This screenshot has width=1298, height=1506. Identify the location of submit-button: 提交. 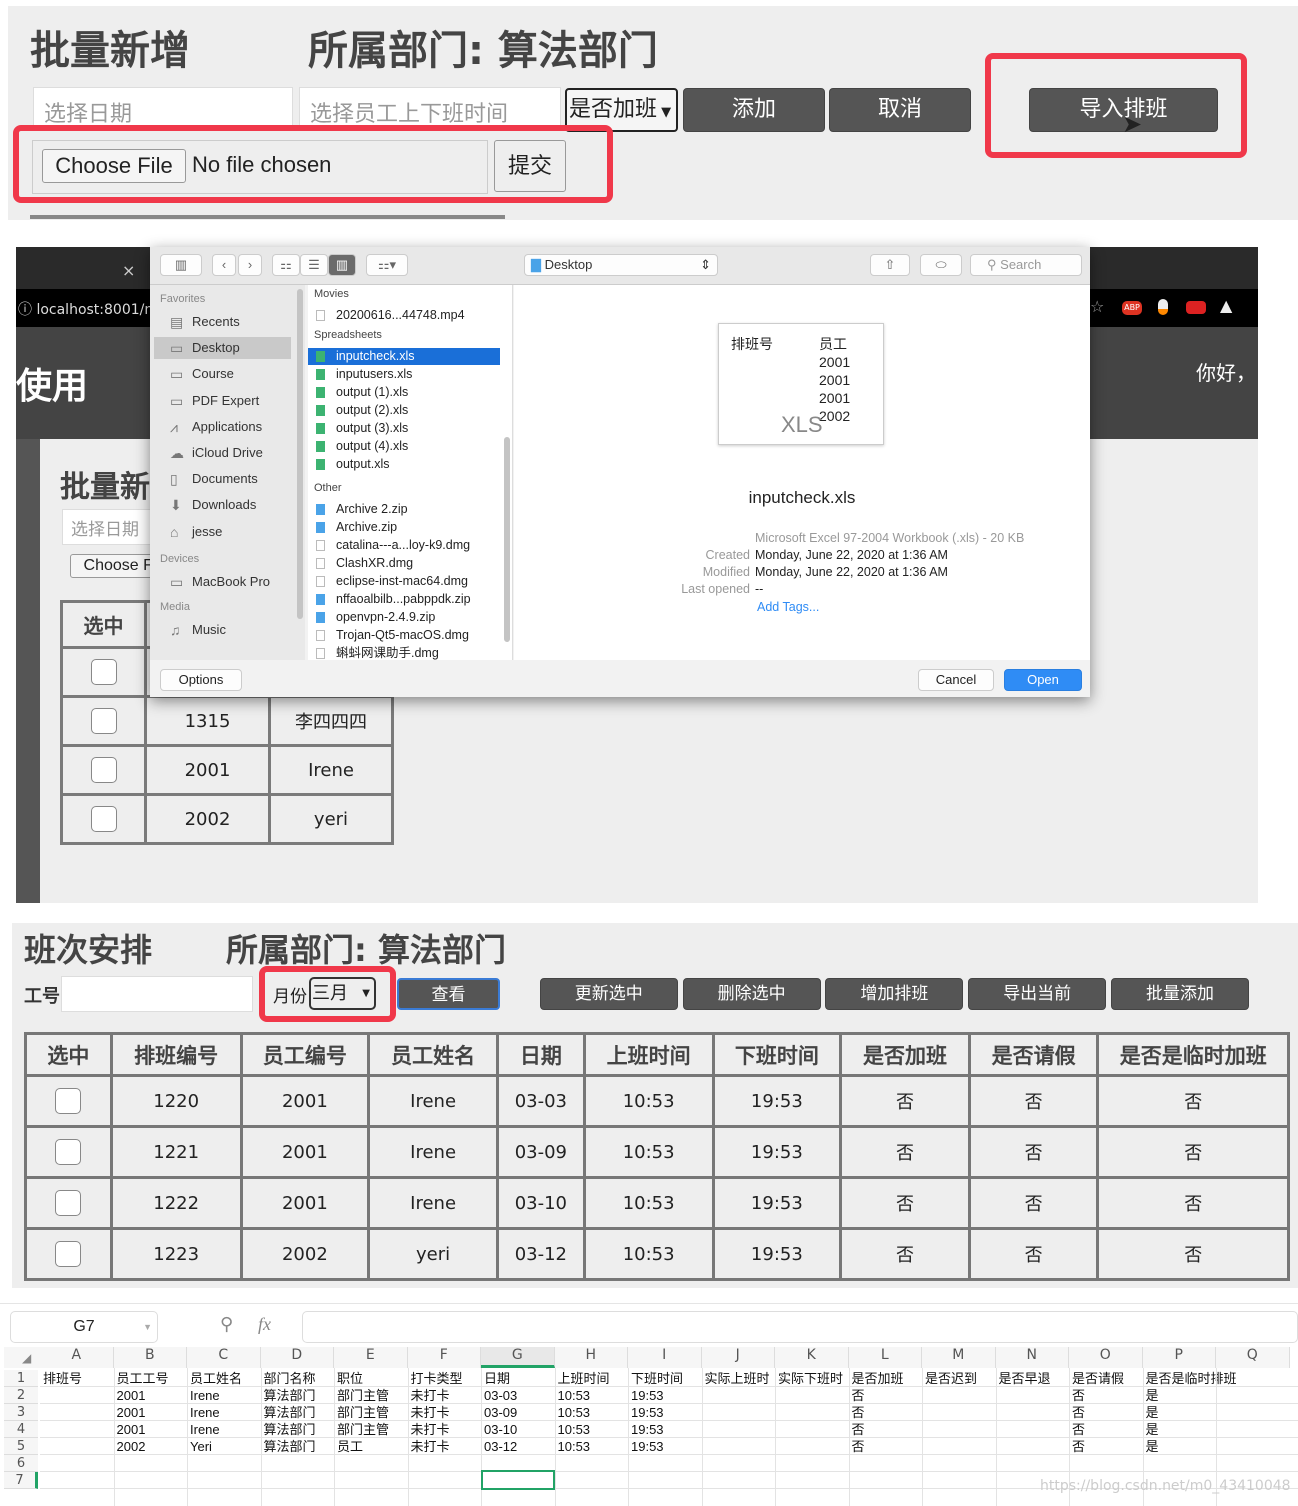
(530, 166).